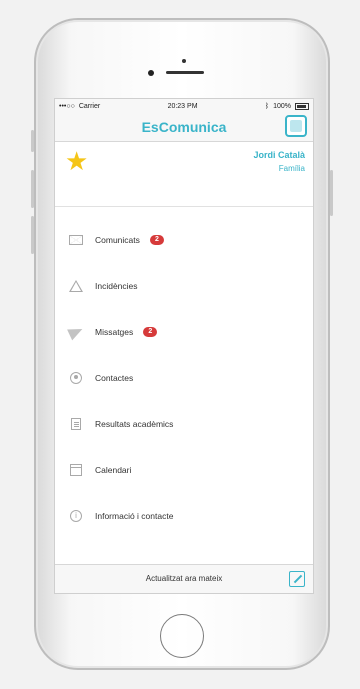 The width and height of the screenshot is (360, 689). I want to click on profile-header: ★ Jordi Català Família, so click(184, 174).